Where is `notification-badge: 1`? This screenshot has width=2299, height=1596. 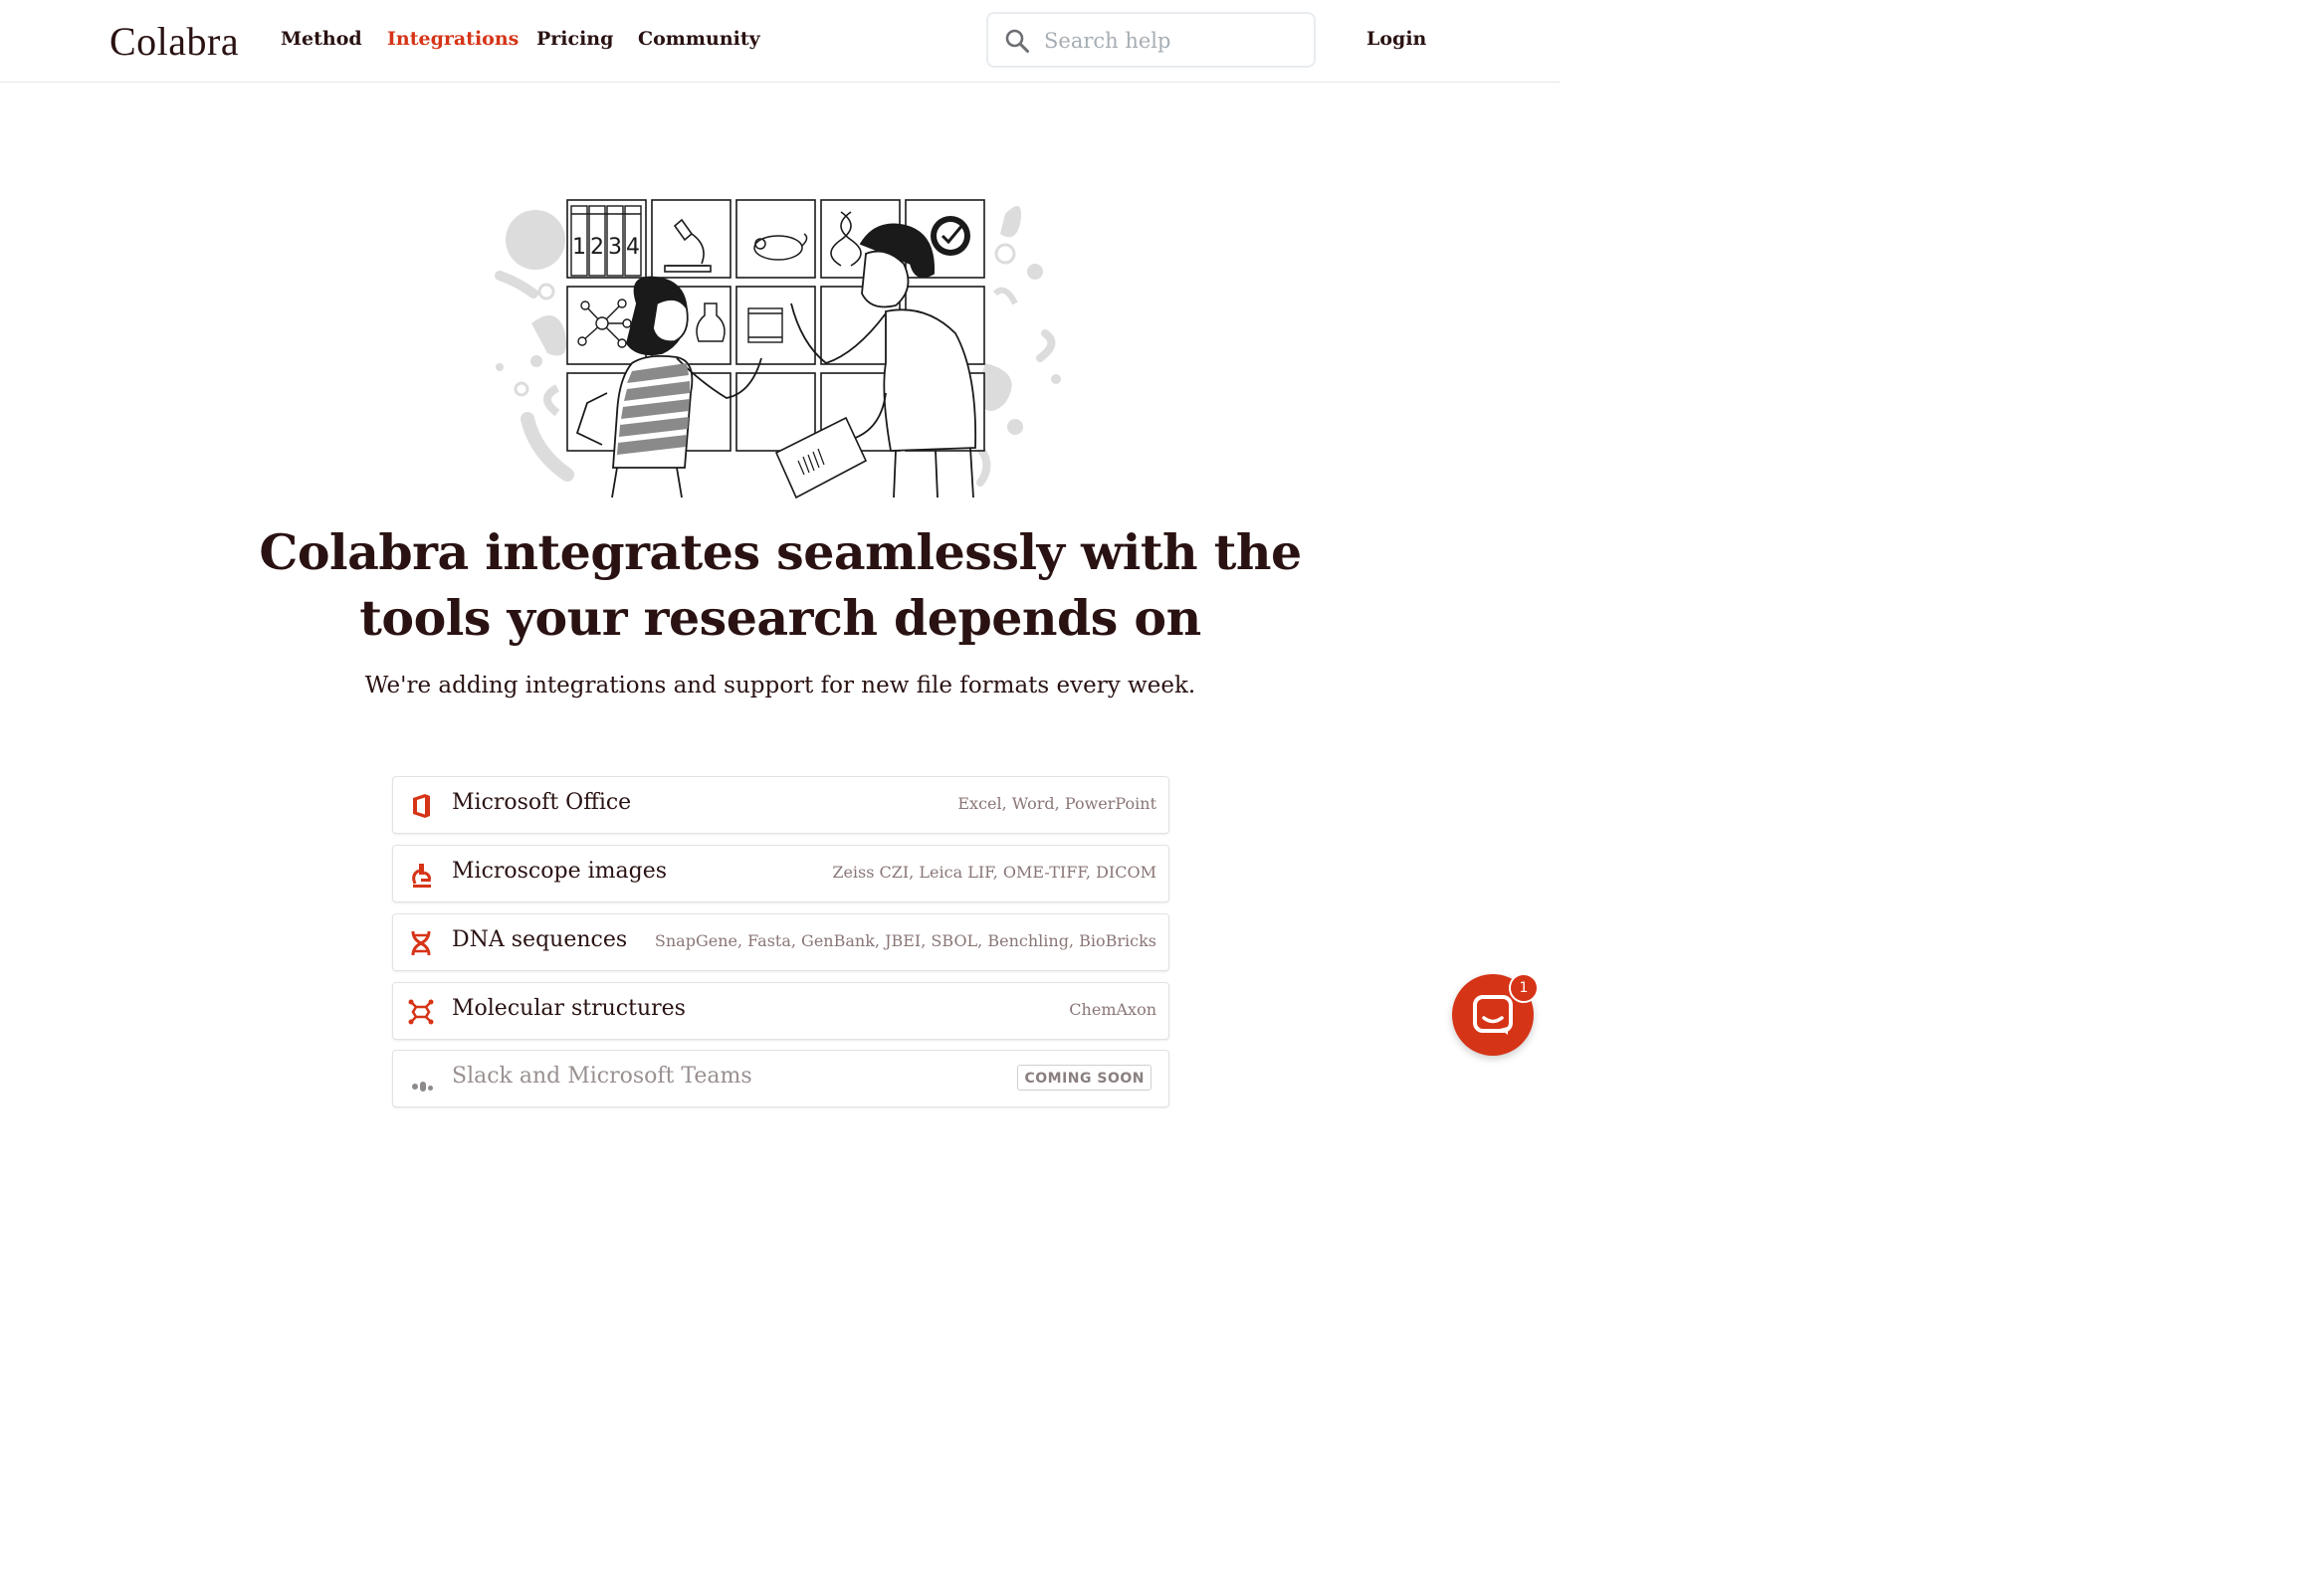 notification-badge: 1 is located at coordinates (1524, 988).